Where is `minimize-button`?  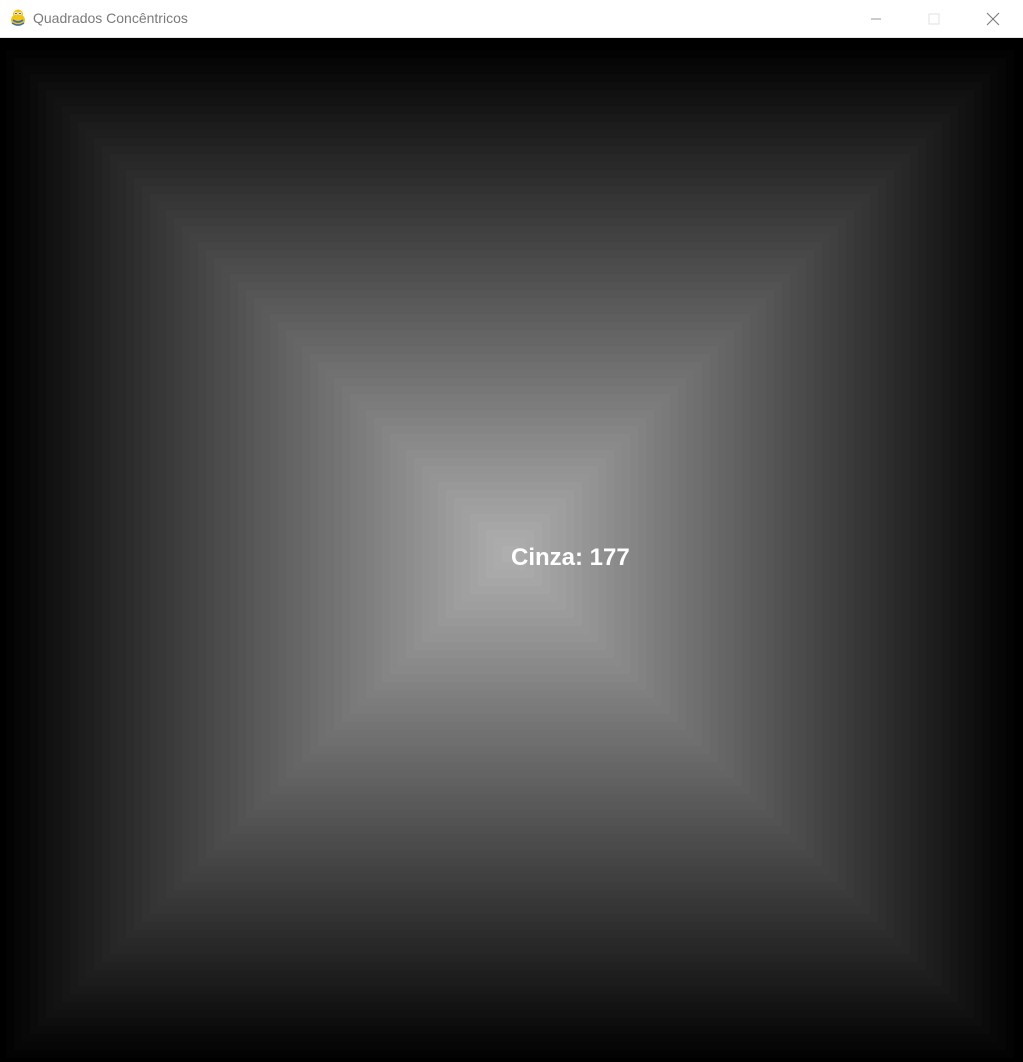 minimize-button is located at coordinates (876, 18).